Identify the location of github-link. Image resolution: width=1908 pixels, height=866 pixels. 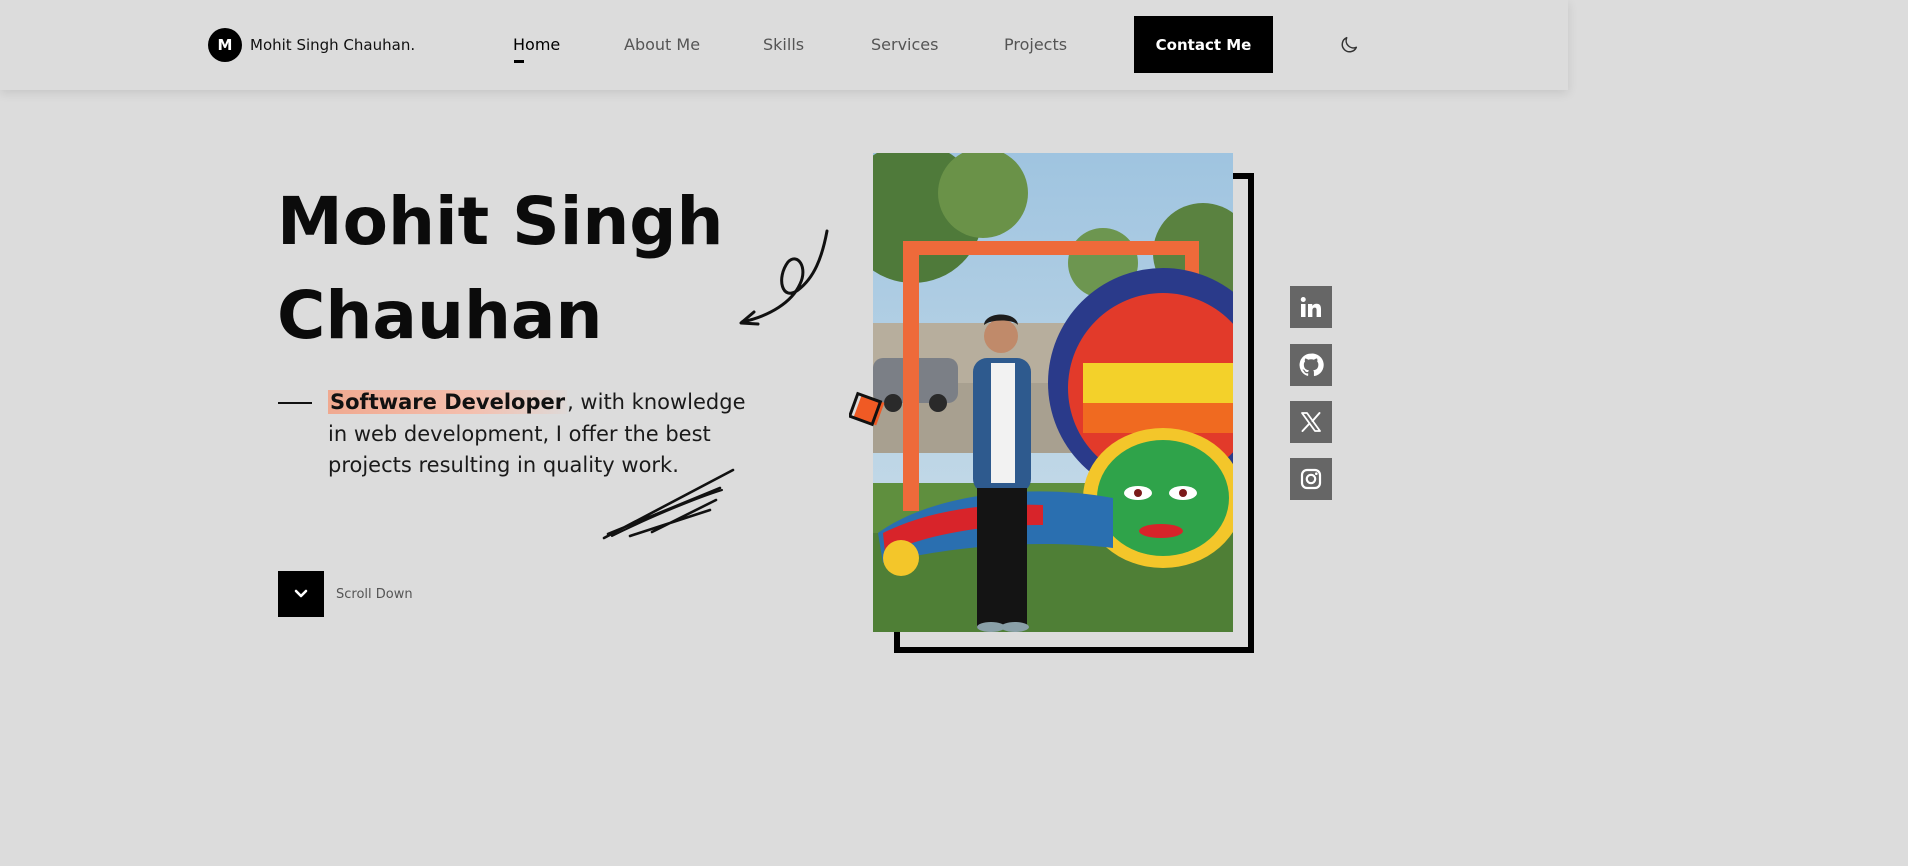
(1311, 365).